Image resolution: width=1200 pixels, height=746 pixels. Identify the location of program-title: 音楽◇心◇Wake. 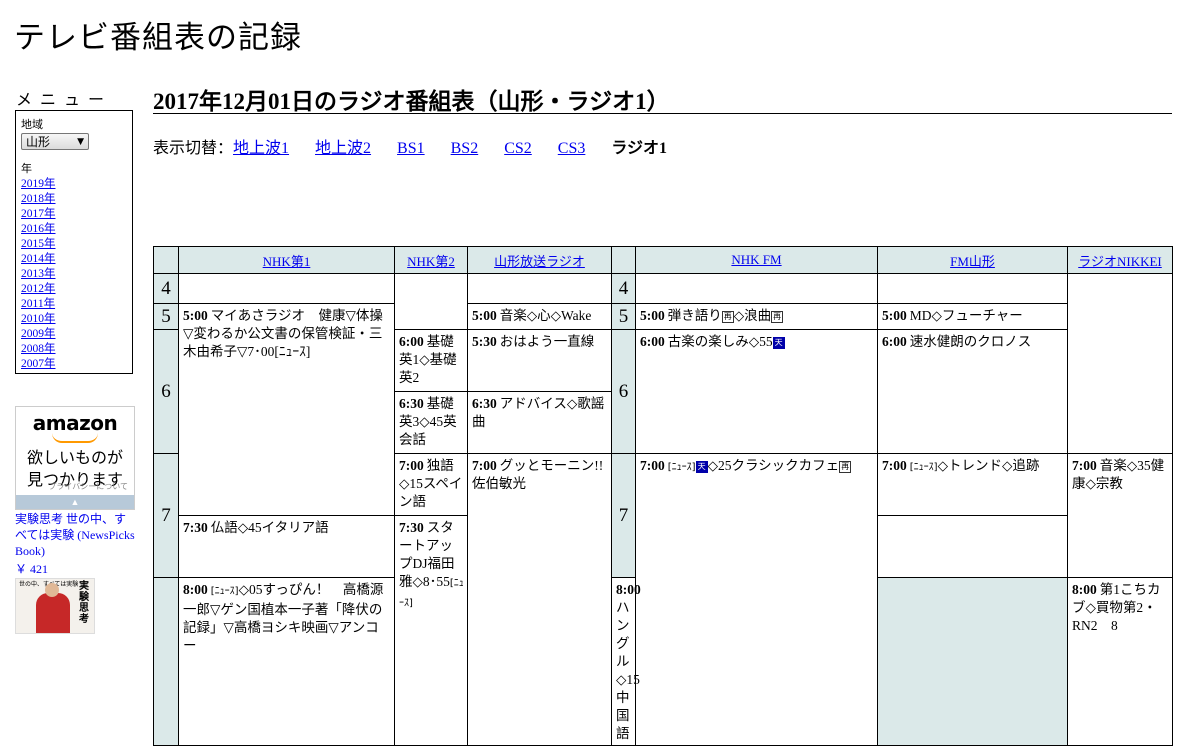
(545, 315).